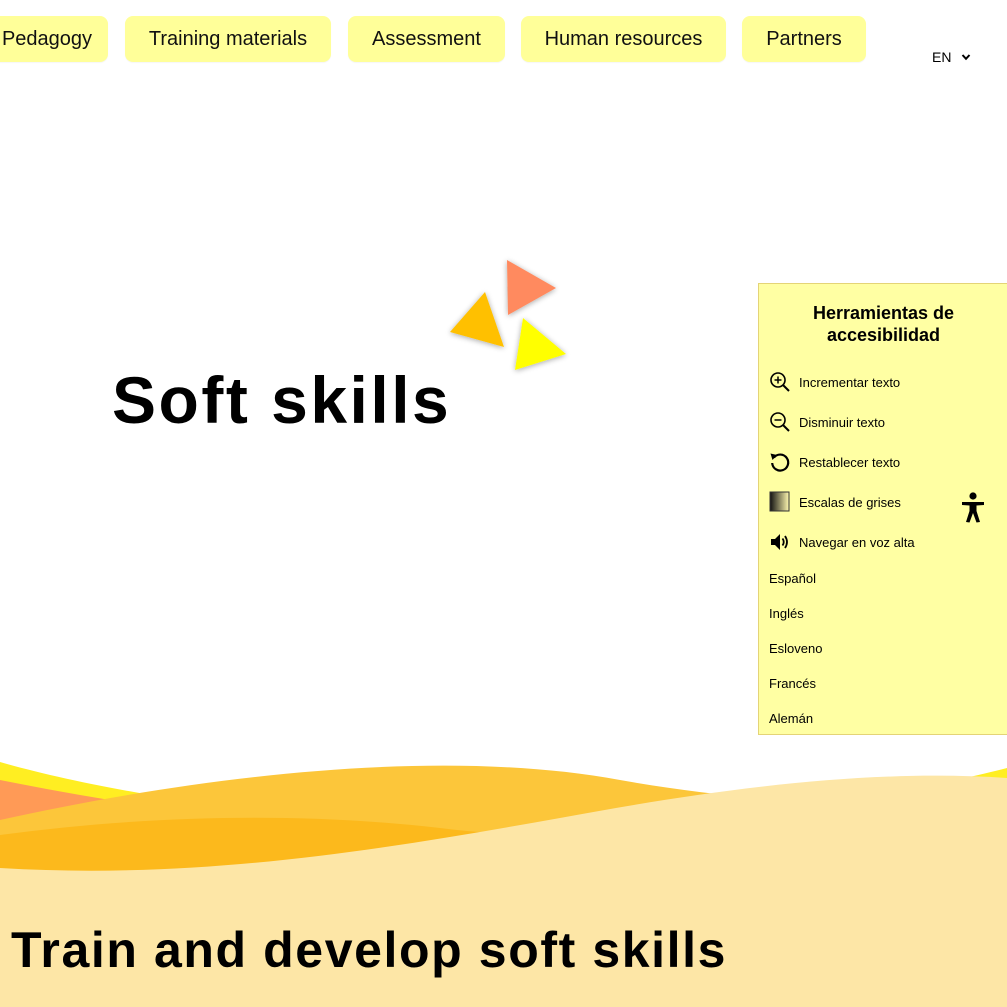  What do you see at coordinates (780, 462) in the screenshot?
I see `reset-icon` at bounding box center [780, 462].